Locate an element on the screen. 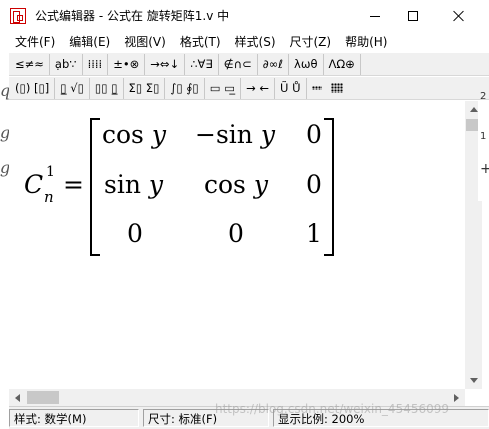 The image size is (489, 429). matrix-cell: −sin y is located at coordinates (235, 135).